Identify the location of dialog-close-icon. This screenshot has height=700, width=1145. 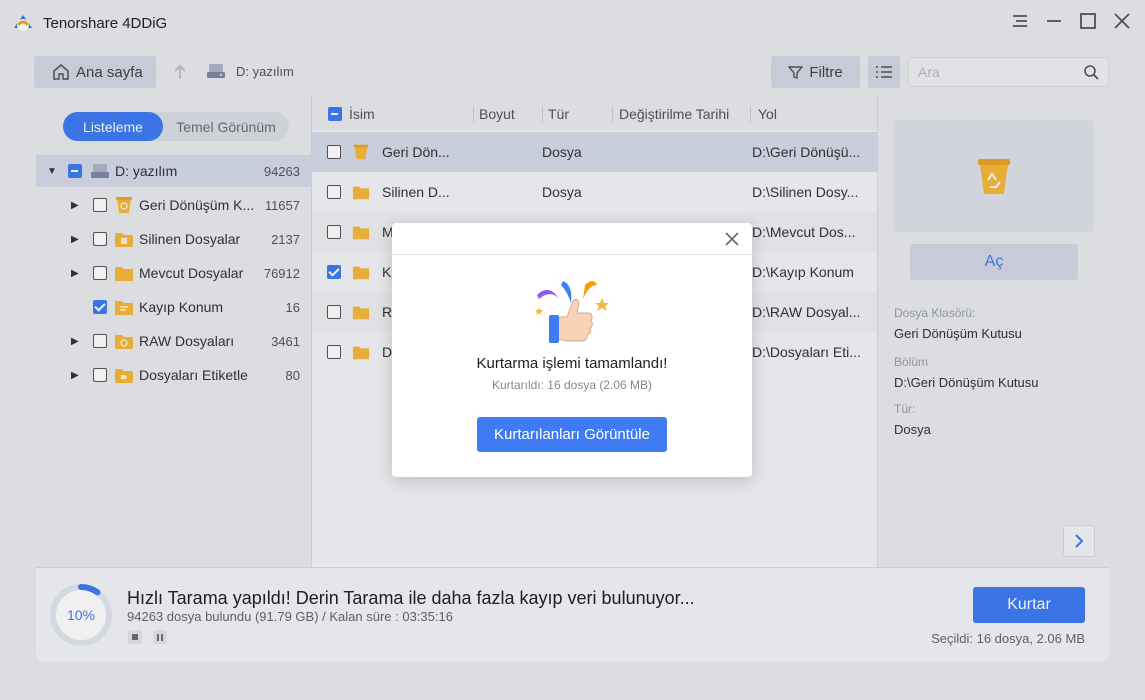
(732, 239).